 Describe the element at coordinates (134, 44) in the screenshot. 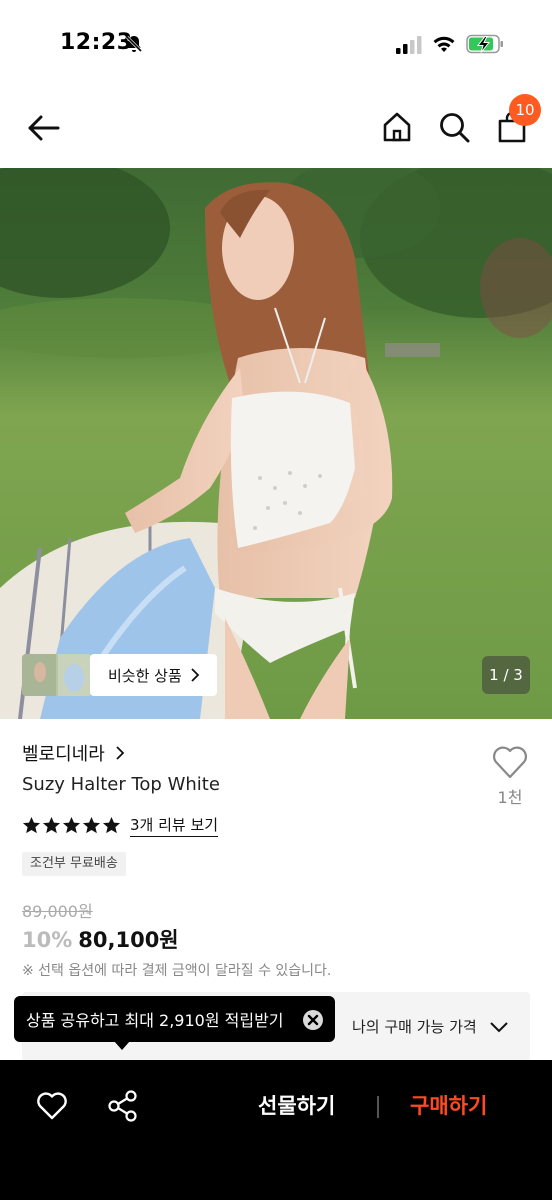

I see `bell-off-icon` at that location.